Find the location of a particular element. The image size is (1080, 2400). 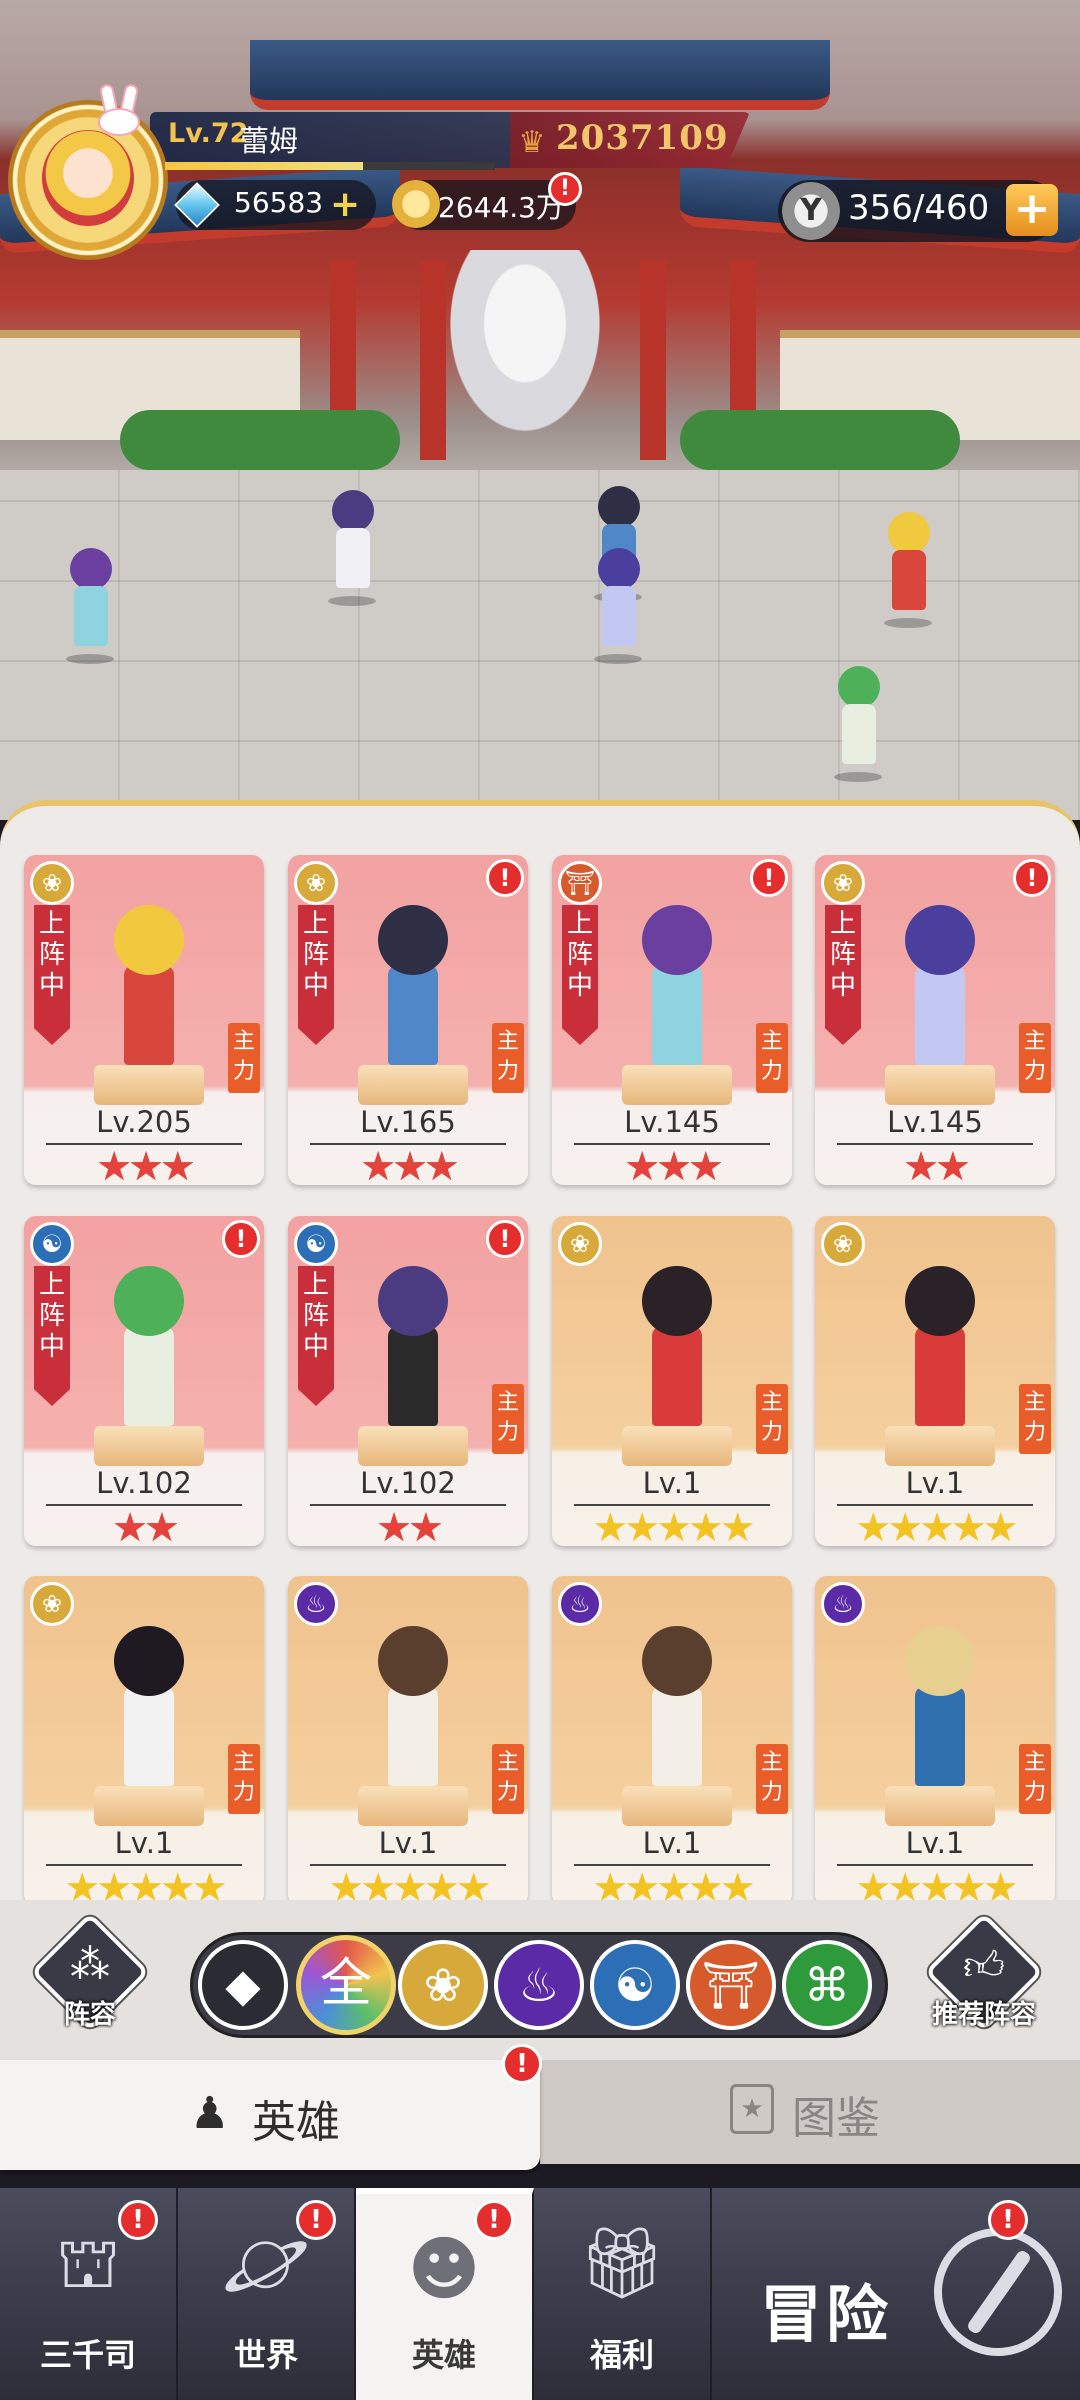

tab-codex: ★ 图鉴 is located at coordinates (810, 2112).